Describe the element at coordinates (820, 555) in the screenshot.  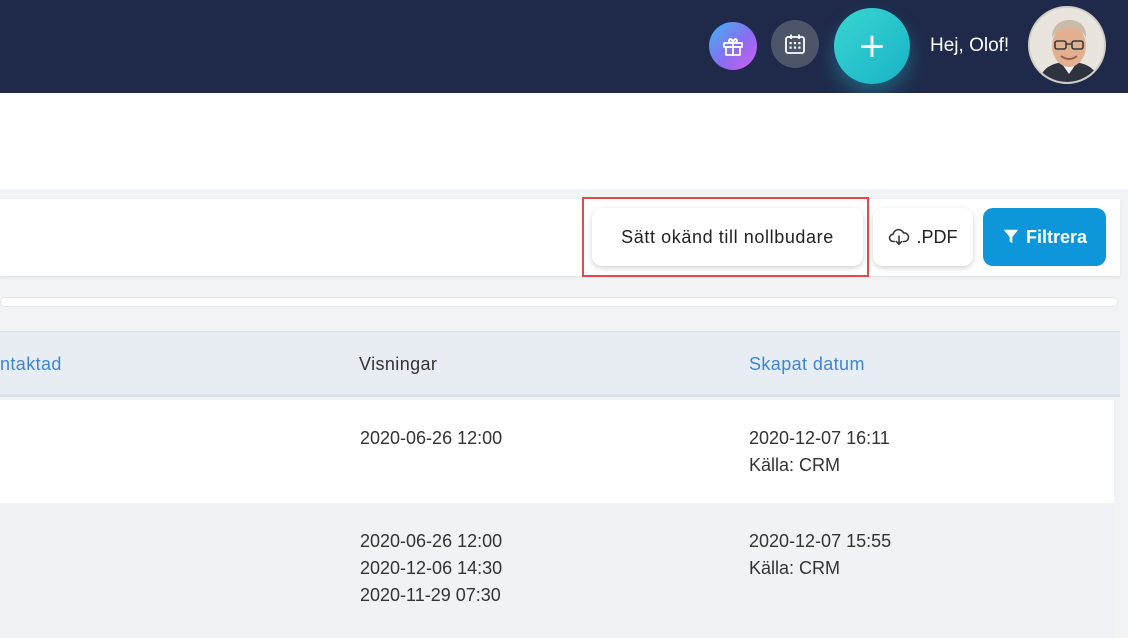
I see `created-date-cell: 2020-12-07 15:55 Källa: CRM` at that location.